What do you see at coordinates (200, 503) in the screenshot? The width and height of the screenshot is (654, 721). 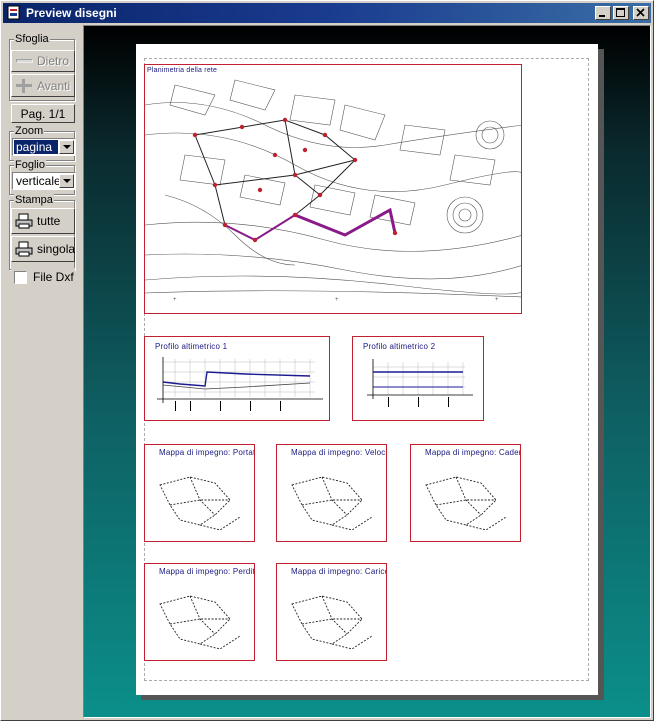 I see `map-drawing-portata` at bounding box center [200, 503].